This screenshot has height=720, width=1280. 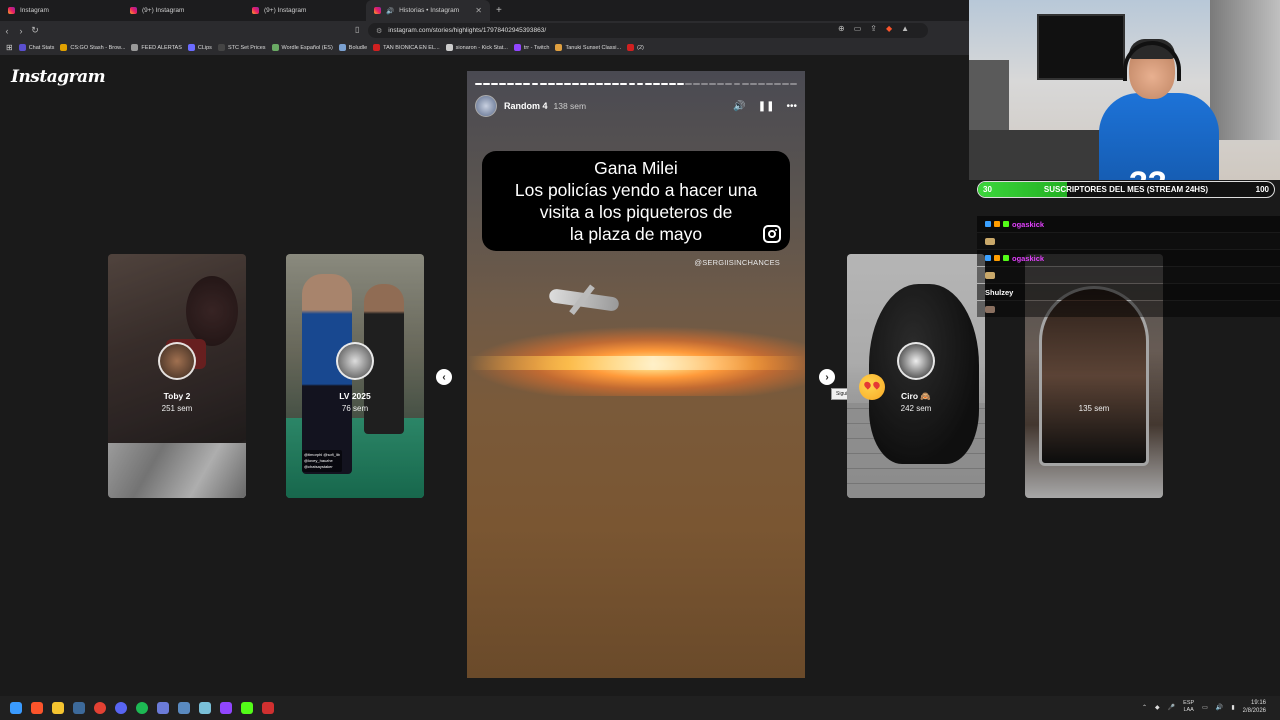 What do you see at coordinates (889, 28) in the screenshot?
I see `brave-shield-icon: ◆` at bounding box center [889, 28].